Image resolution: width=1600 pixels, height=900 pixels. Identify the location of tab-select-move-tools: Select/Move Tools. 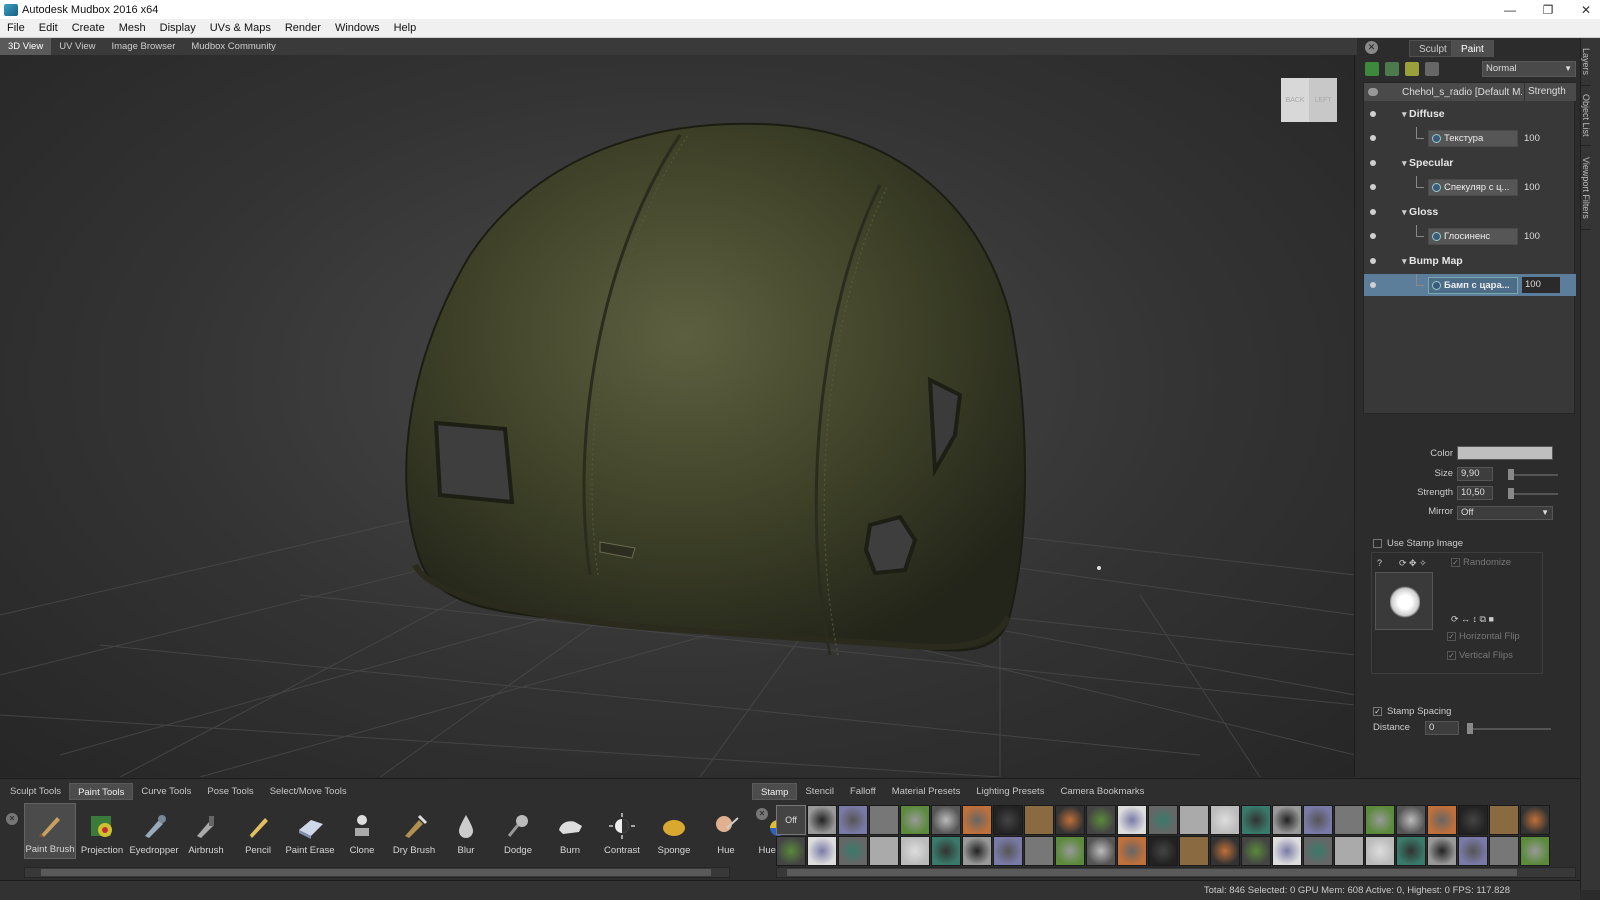
(308, 791).